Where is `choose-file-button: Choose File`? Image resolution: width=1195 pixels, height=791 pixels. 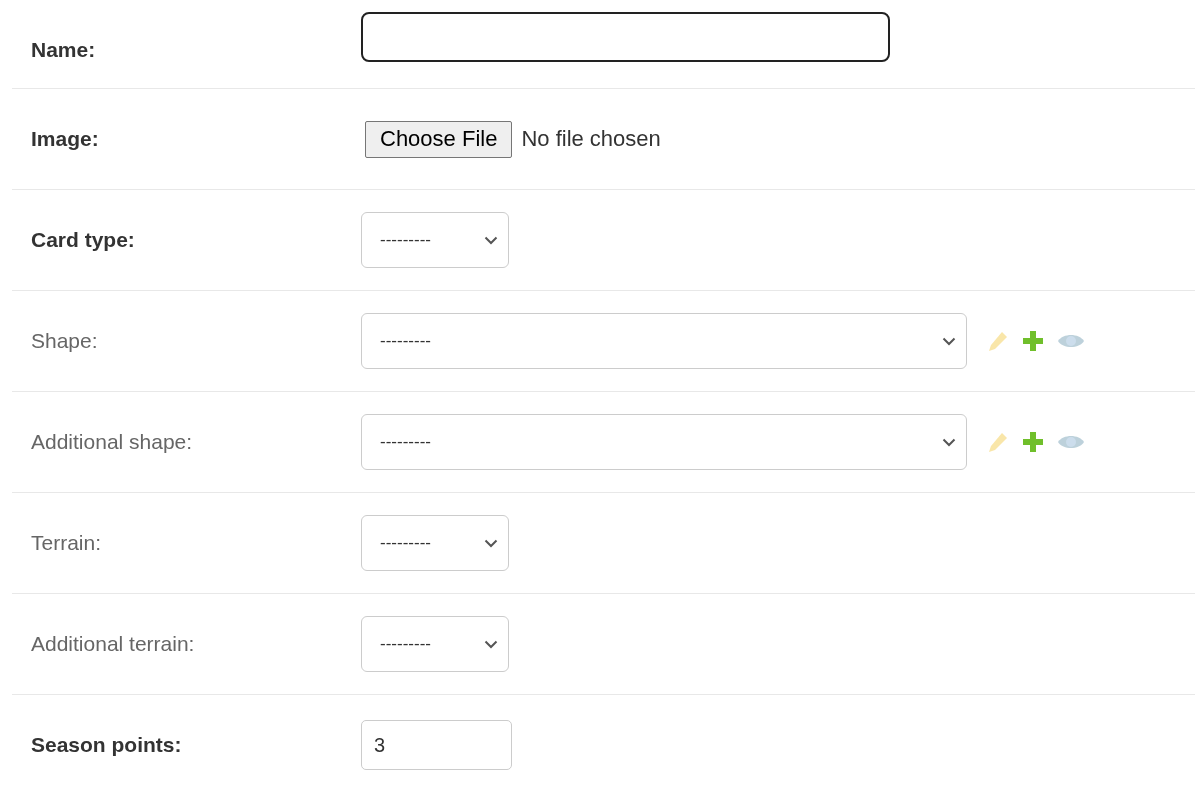 choose-file-button: Choose File is located at coordinates (439, 139).